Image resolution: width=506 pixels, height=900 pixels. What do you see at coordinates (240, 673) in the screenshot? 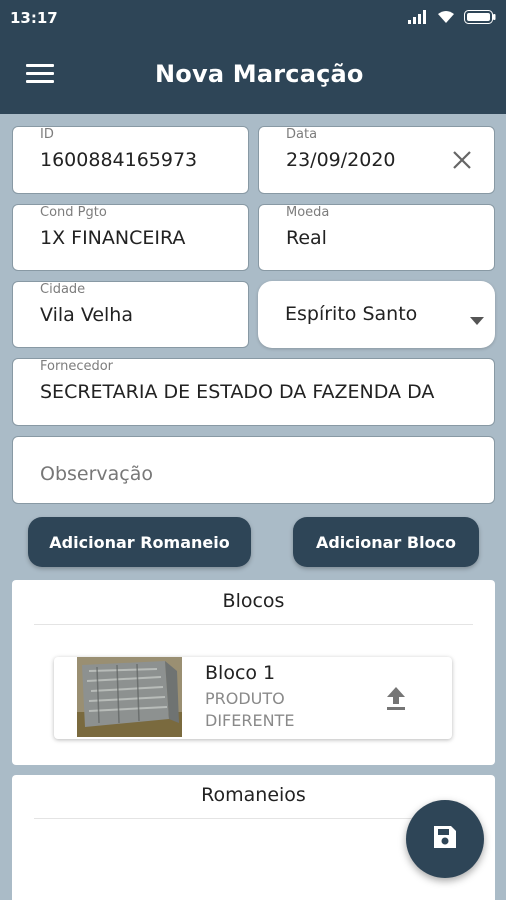
I see `bloco-name: Bloco 1` at bounding box center [240, 673].